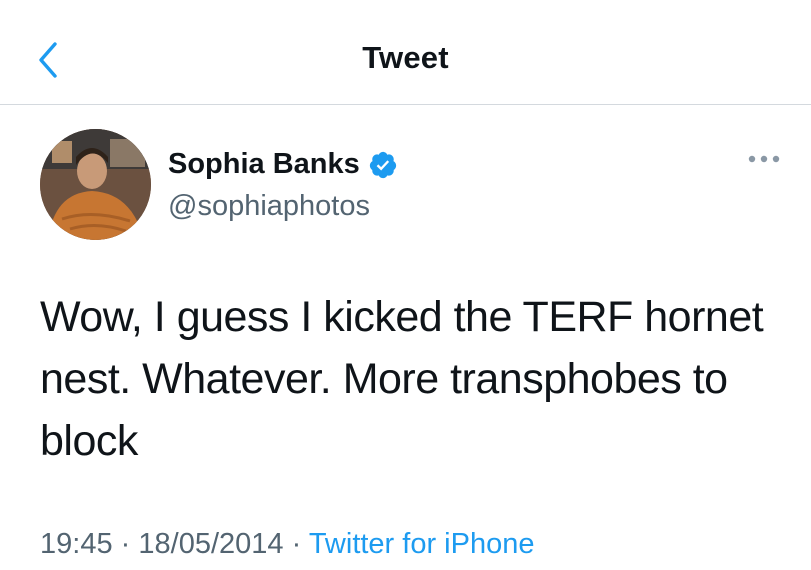  What do you see at coordinates (405, 57) in the screenshot?
I see `page-title: Tweet` at bounding box center [405, 57].